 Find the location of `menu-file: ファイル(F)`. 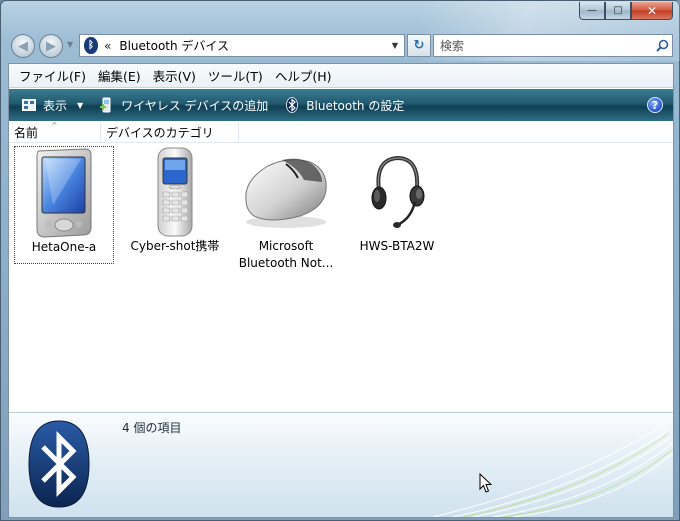

menu-file: ファイル(F) is located at coordinates (52, 75).